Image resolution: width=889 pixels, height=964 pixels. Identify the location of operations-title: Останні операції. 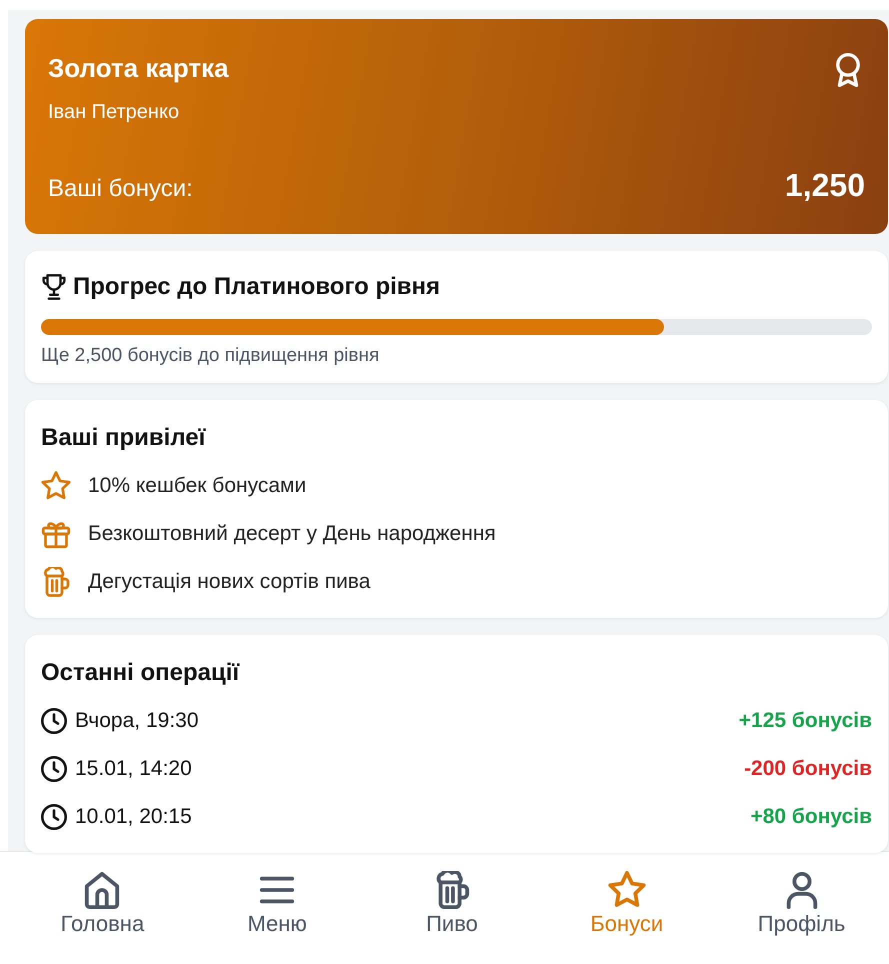
(140, 673).